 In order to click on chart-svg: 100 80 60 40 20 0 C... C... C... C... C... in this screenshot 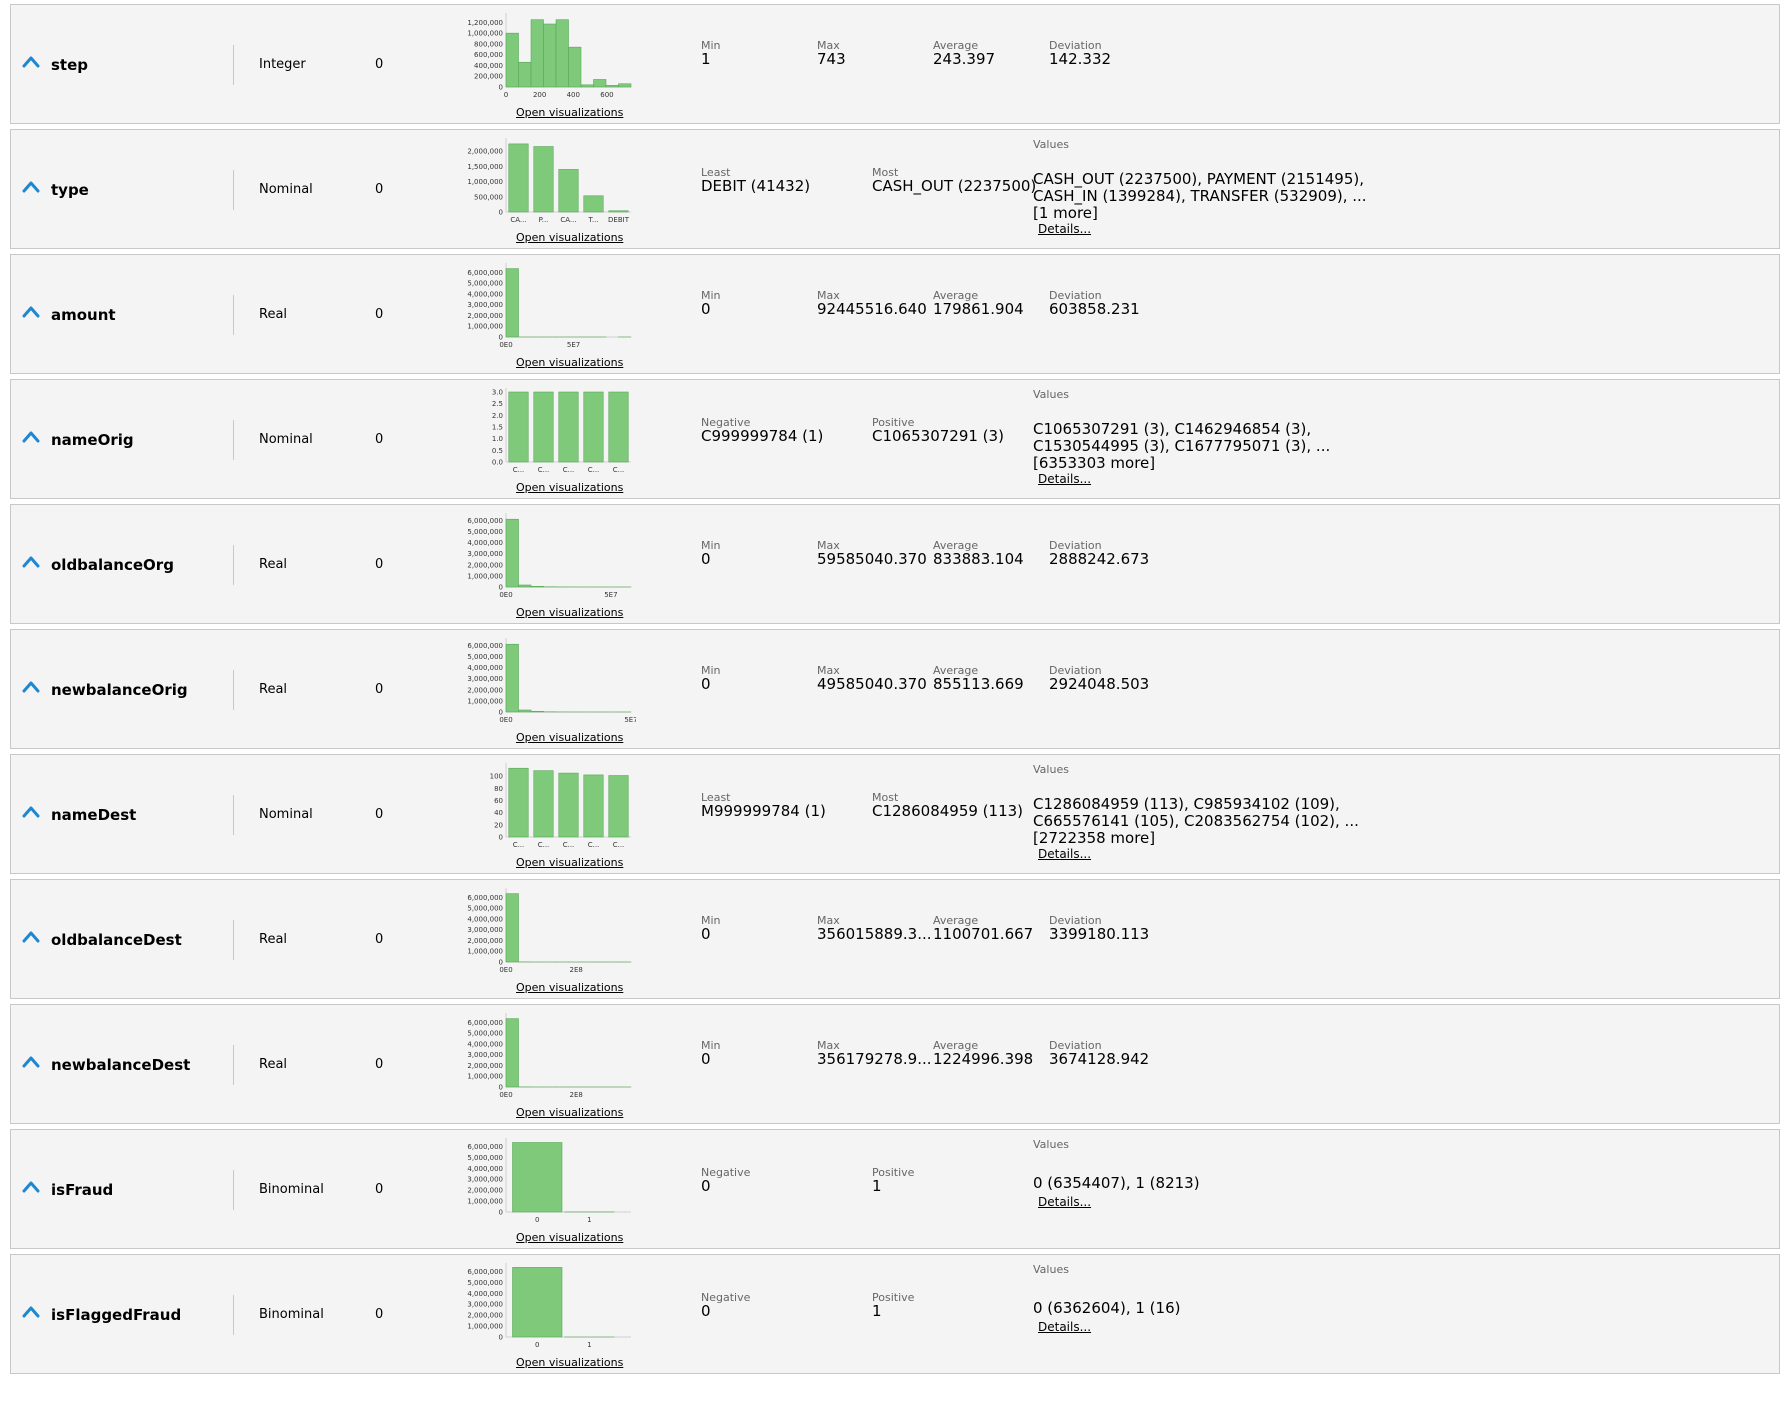, I will do `click(560, 806)`.